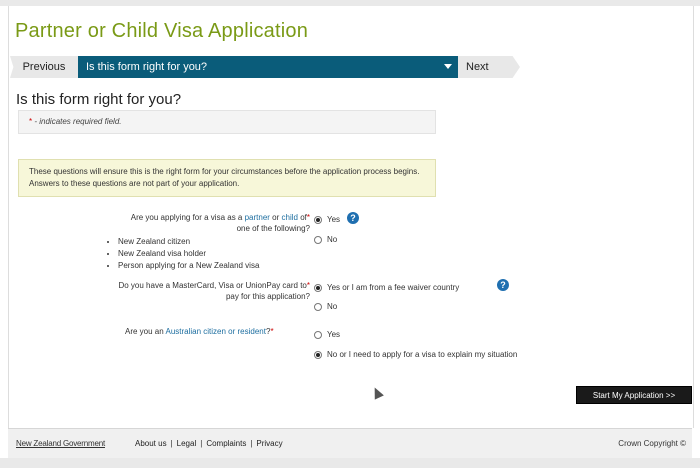 The image size is (700, 468). Describe the element at coordinates (147, 67) in the screenshot. I see `step-dropdown-label: Is this form right for you?` at that location.